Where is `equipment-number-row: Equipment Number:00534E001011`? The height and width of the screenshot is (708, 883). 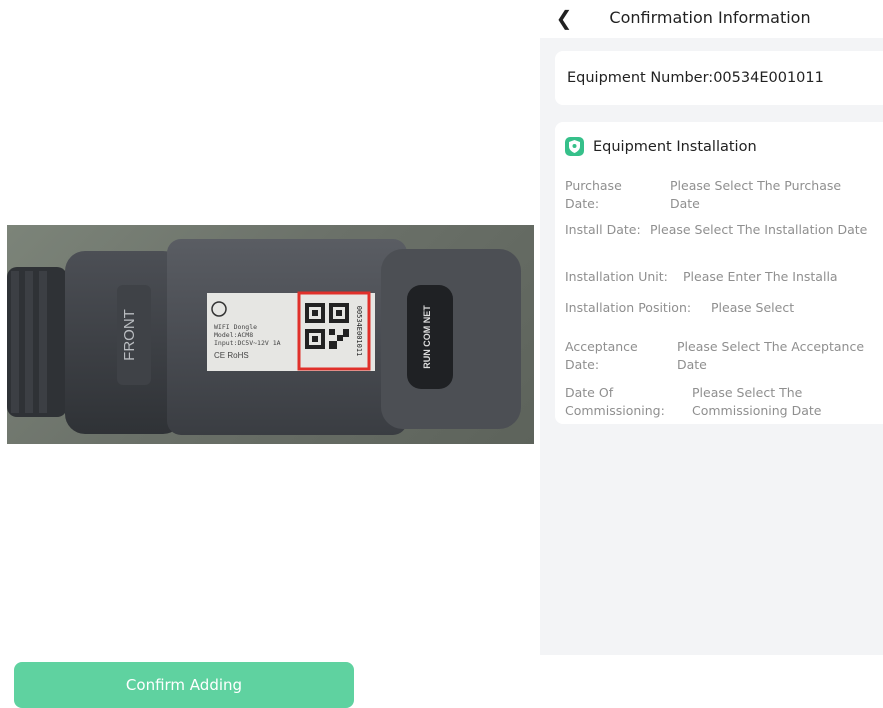 equipment-number-row: Equipment Number:00534E001011 is located at coordinates (695, 78).